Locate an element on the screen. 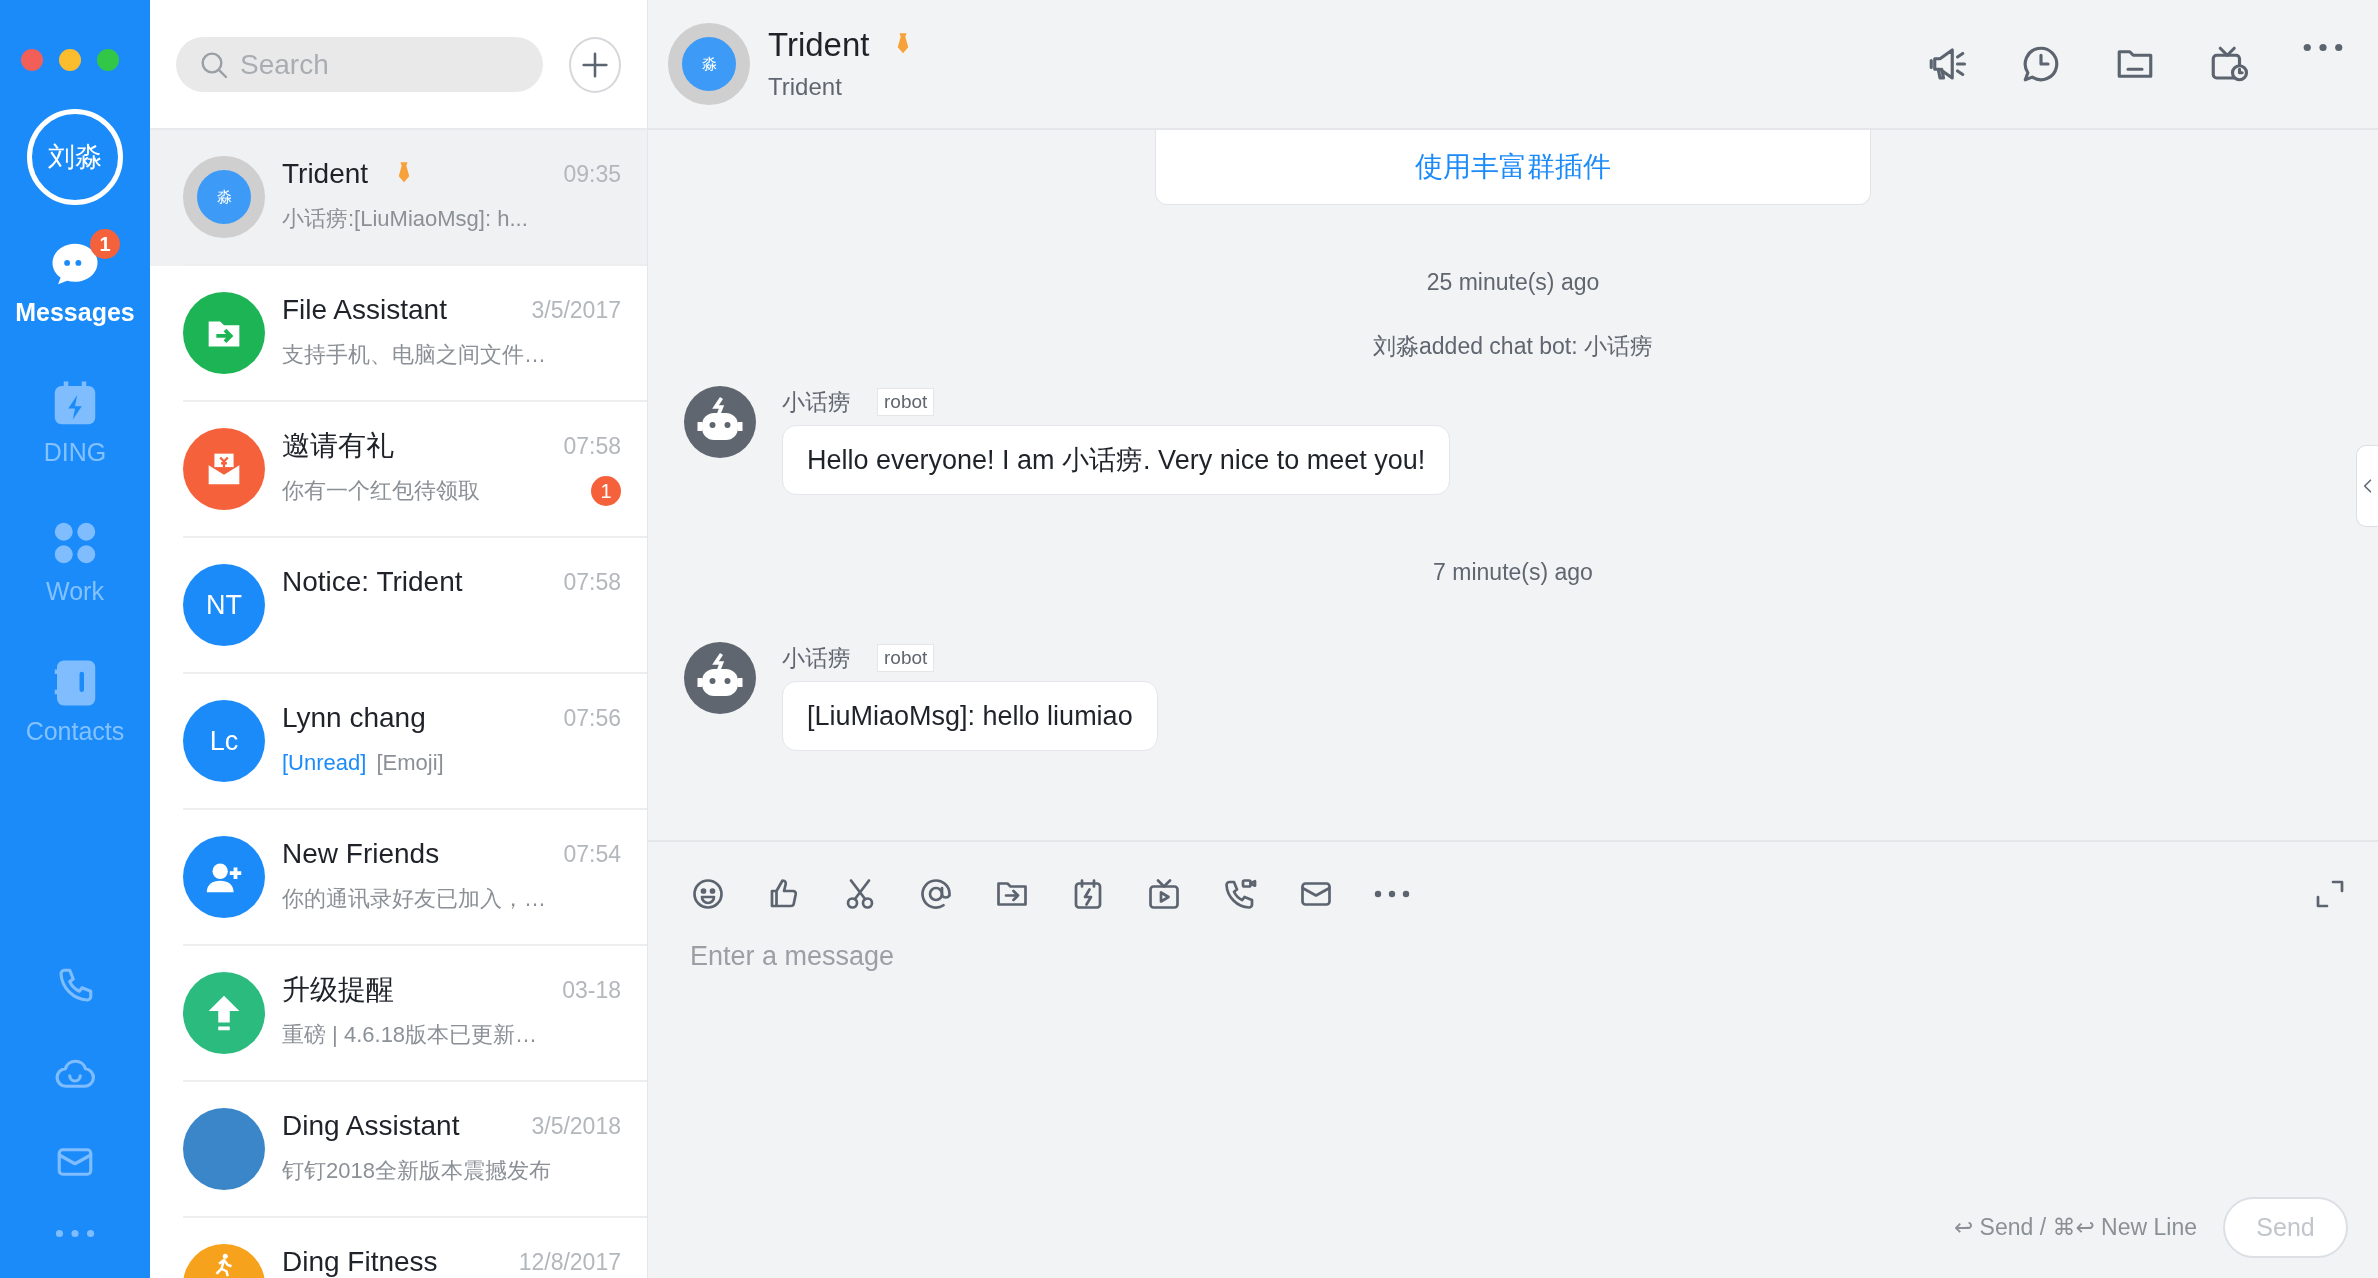 Image resolution: width=2378 pixels, height=1278 pixels. message-input: Enter a message is located at coordinates (1519, 1066).